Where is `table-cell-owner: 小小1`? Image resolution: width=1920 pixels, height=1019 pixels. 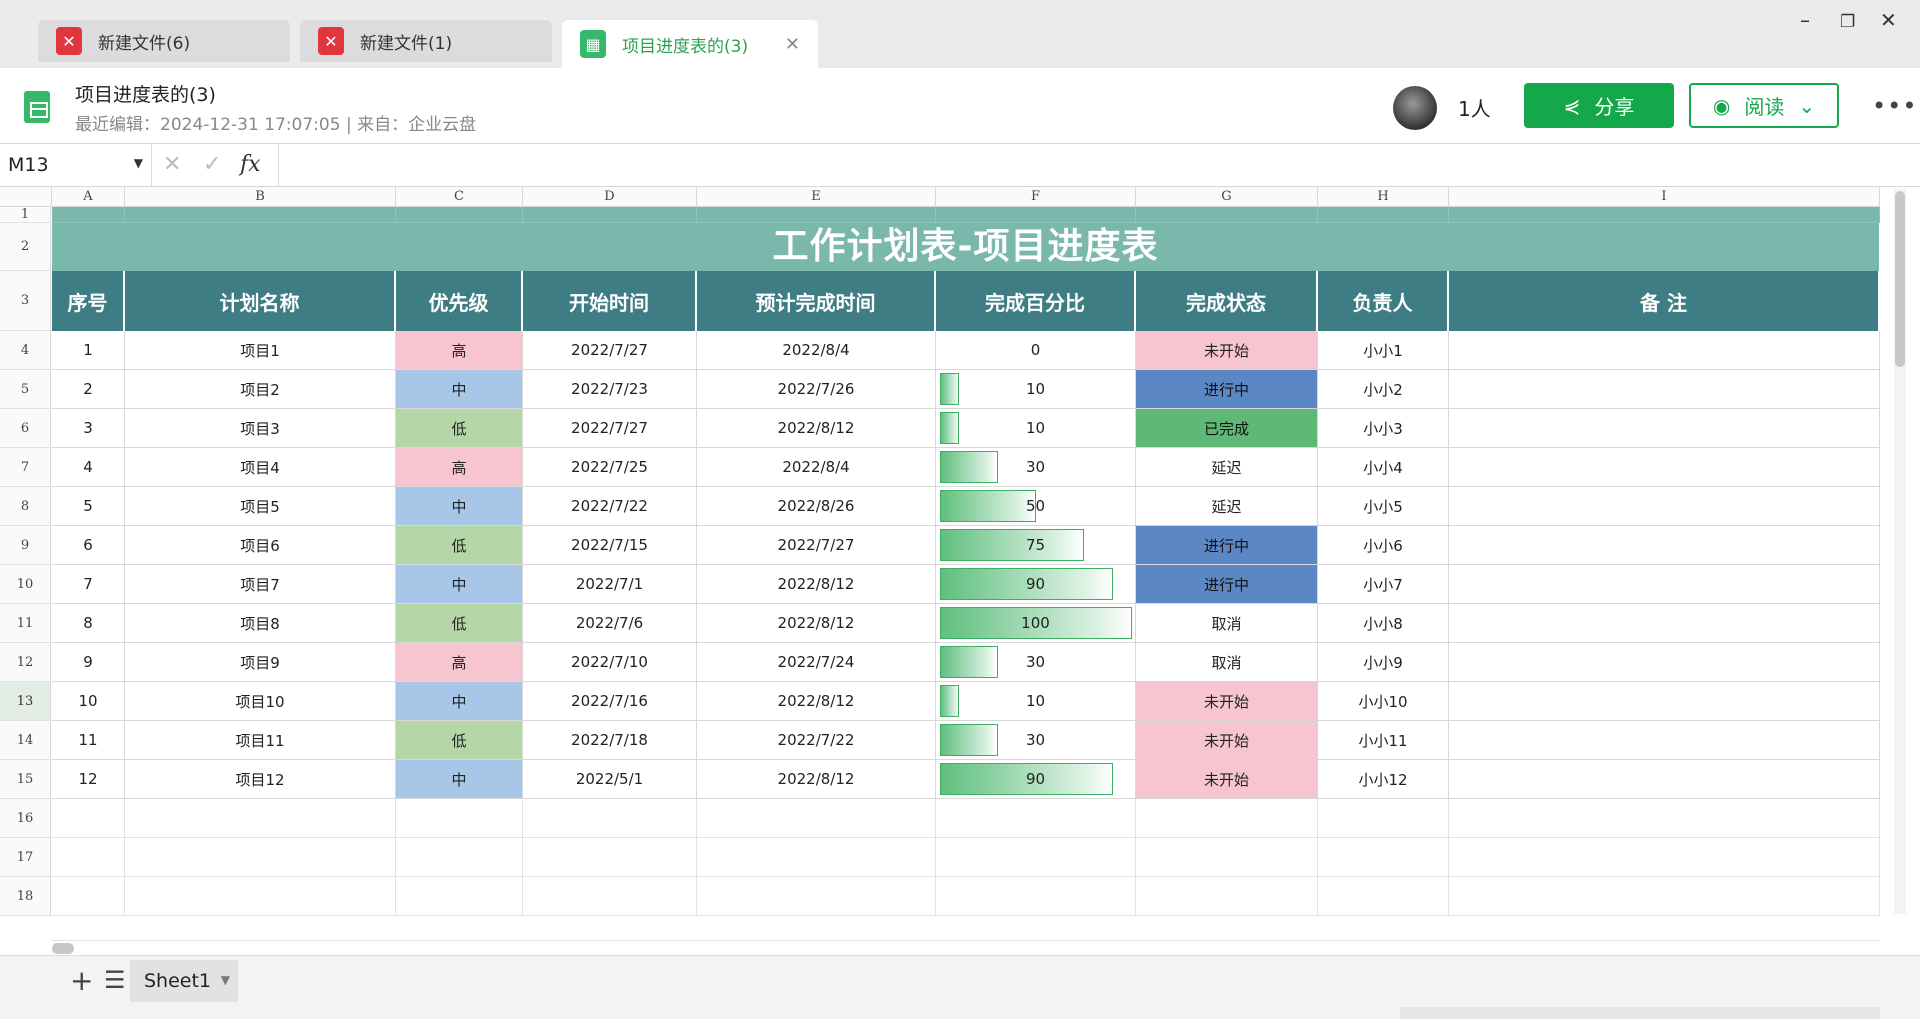 table-cell-owner: 小小1 is located at coordinates (1383, 350).